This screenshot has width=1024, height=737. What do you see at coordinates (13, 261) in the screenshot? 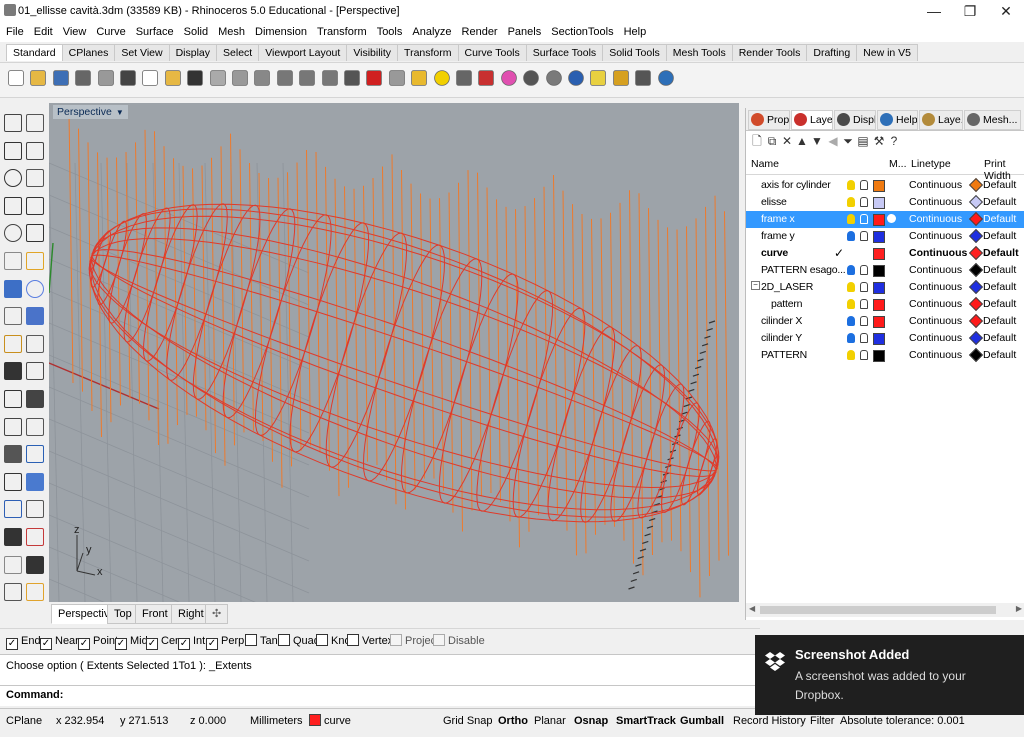
I see `surface-corner-icon` at bounding box center [13, 261].